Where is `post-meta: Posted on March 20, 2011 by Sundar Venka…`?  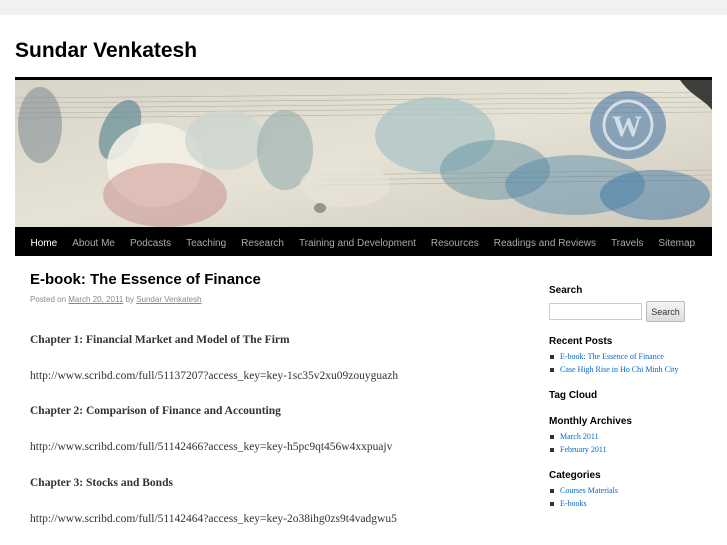
post-meta: Posted on March 20, 2011 by Sundar Venka… is located at coordinates (270, 299).